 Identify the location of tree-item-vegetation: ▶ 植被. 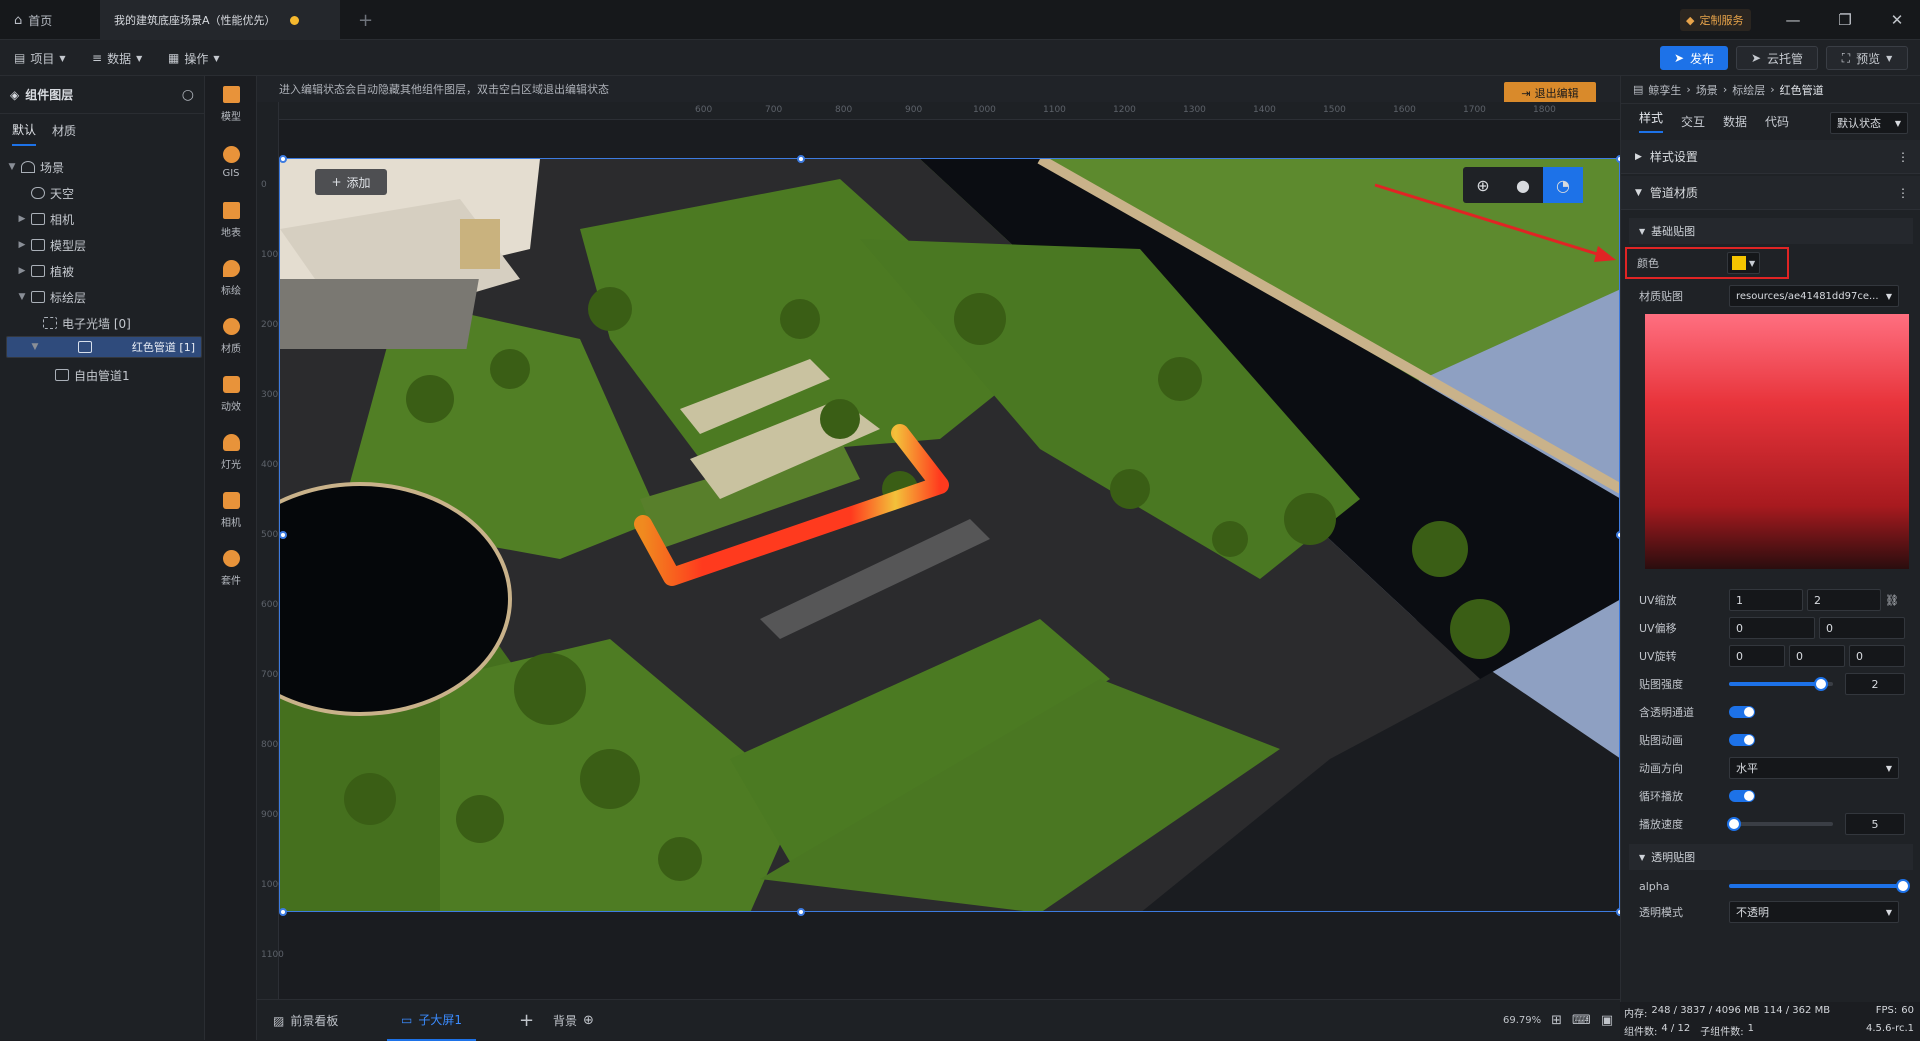
(104, 271).